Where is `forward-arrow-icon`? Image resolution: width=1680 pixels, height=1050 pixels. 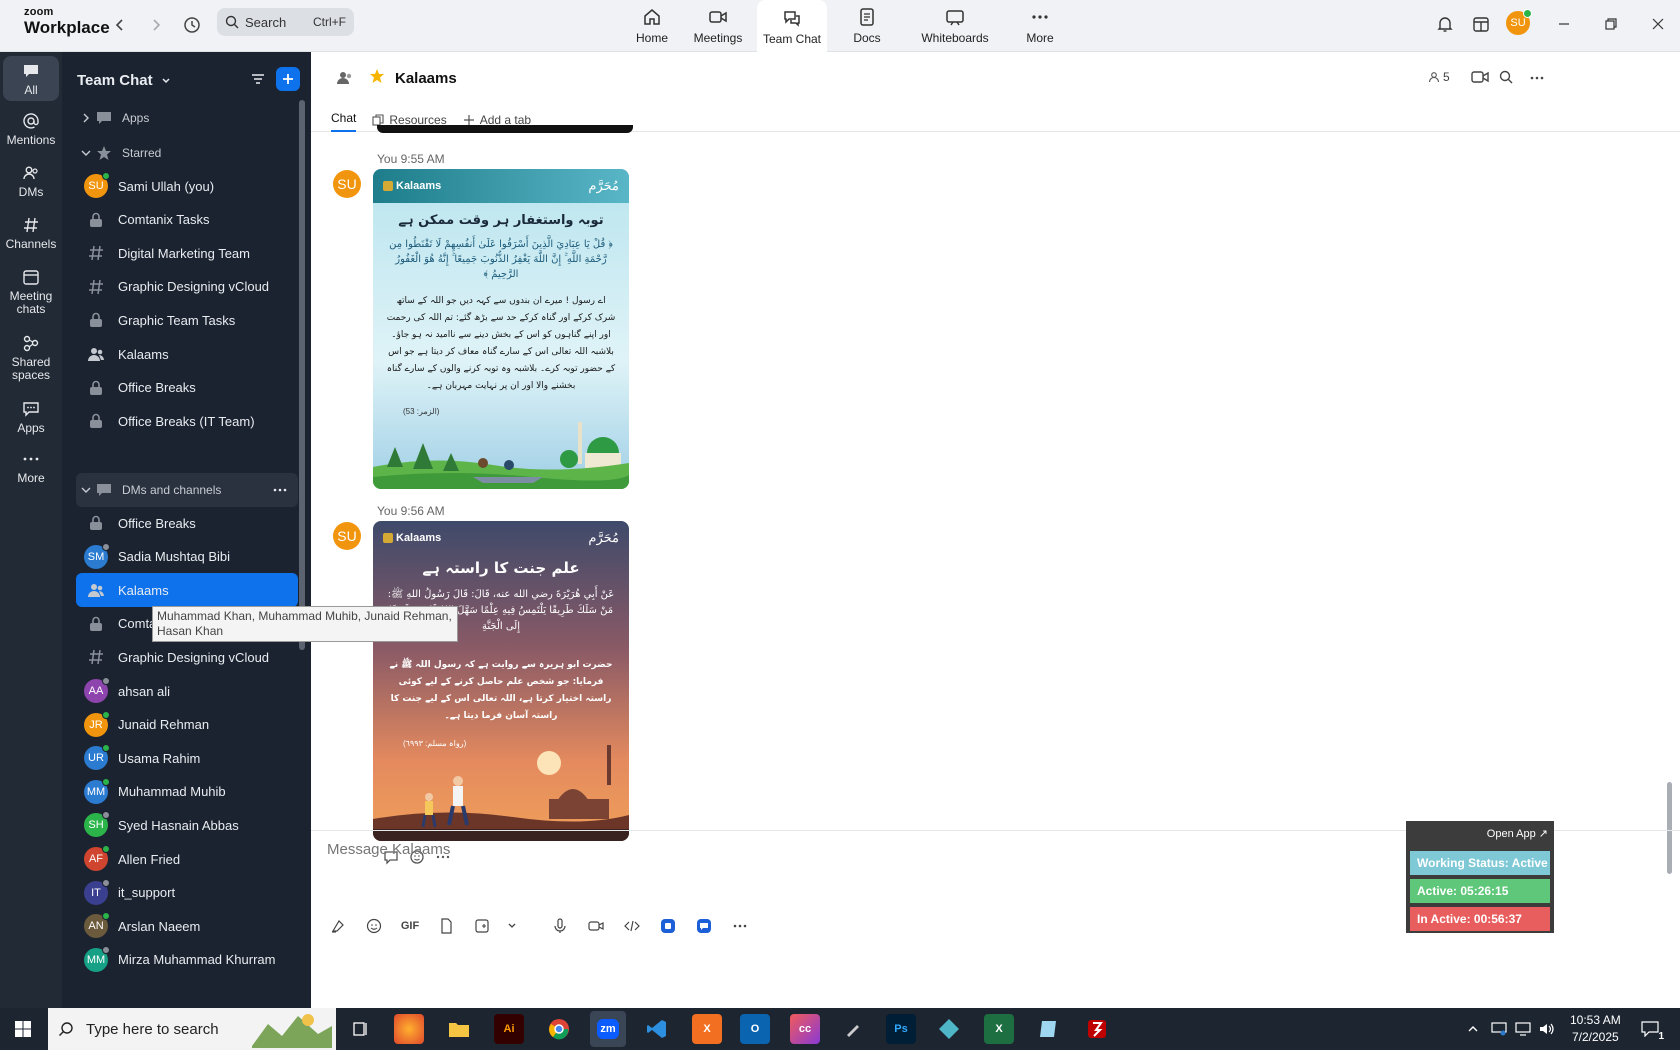
forward-arrow-icon is located at coordinates (156, 25).